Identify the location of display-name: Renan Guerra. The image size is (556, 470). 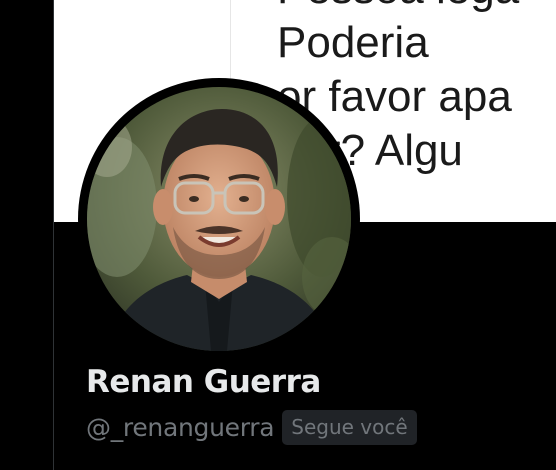
(203, 382).